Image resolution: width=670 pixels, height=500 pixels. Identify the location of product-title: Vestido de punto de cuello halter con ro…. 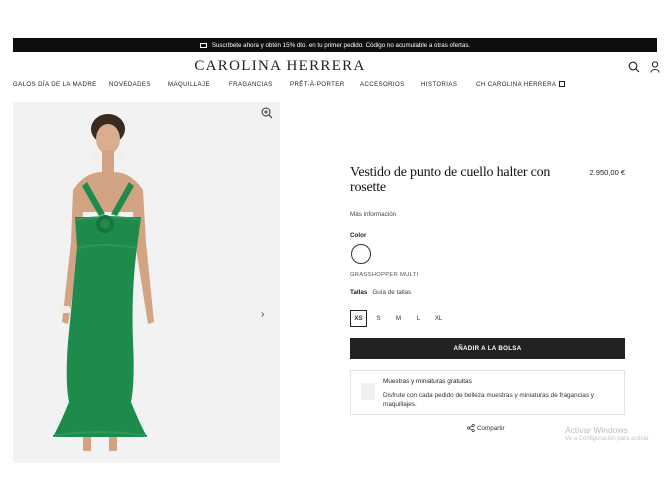
(450, 180).